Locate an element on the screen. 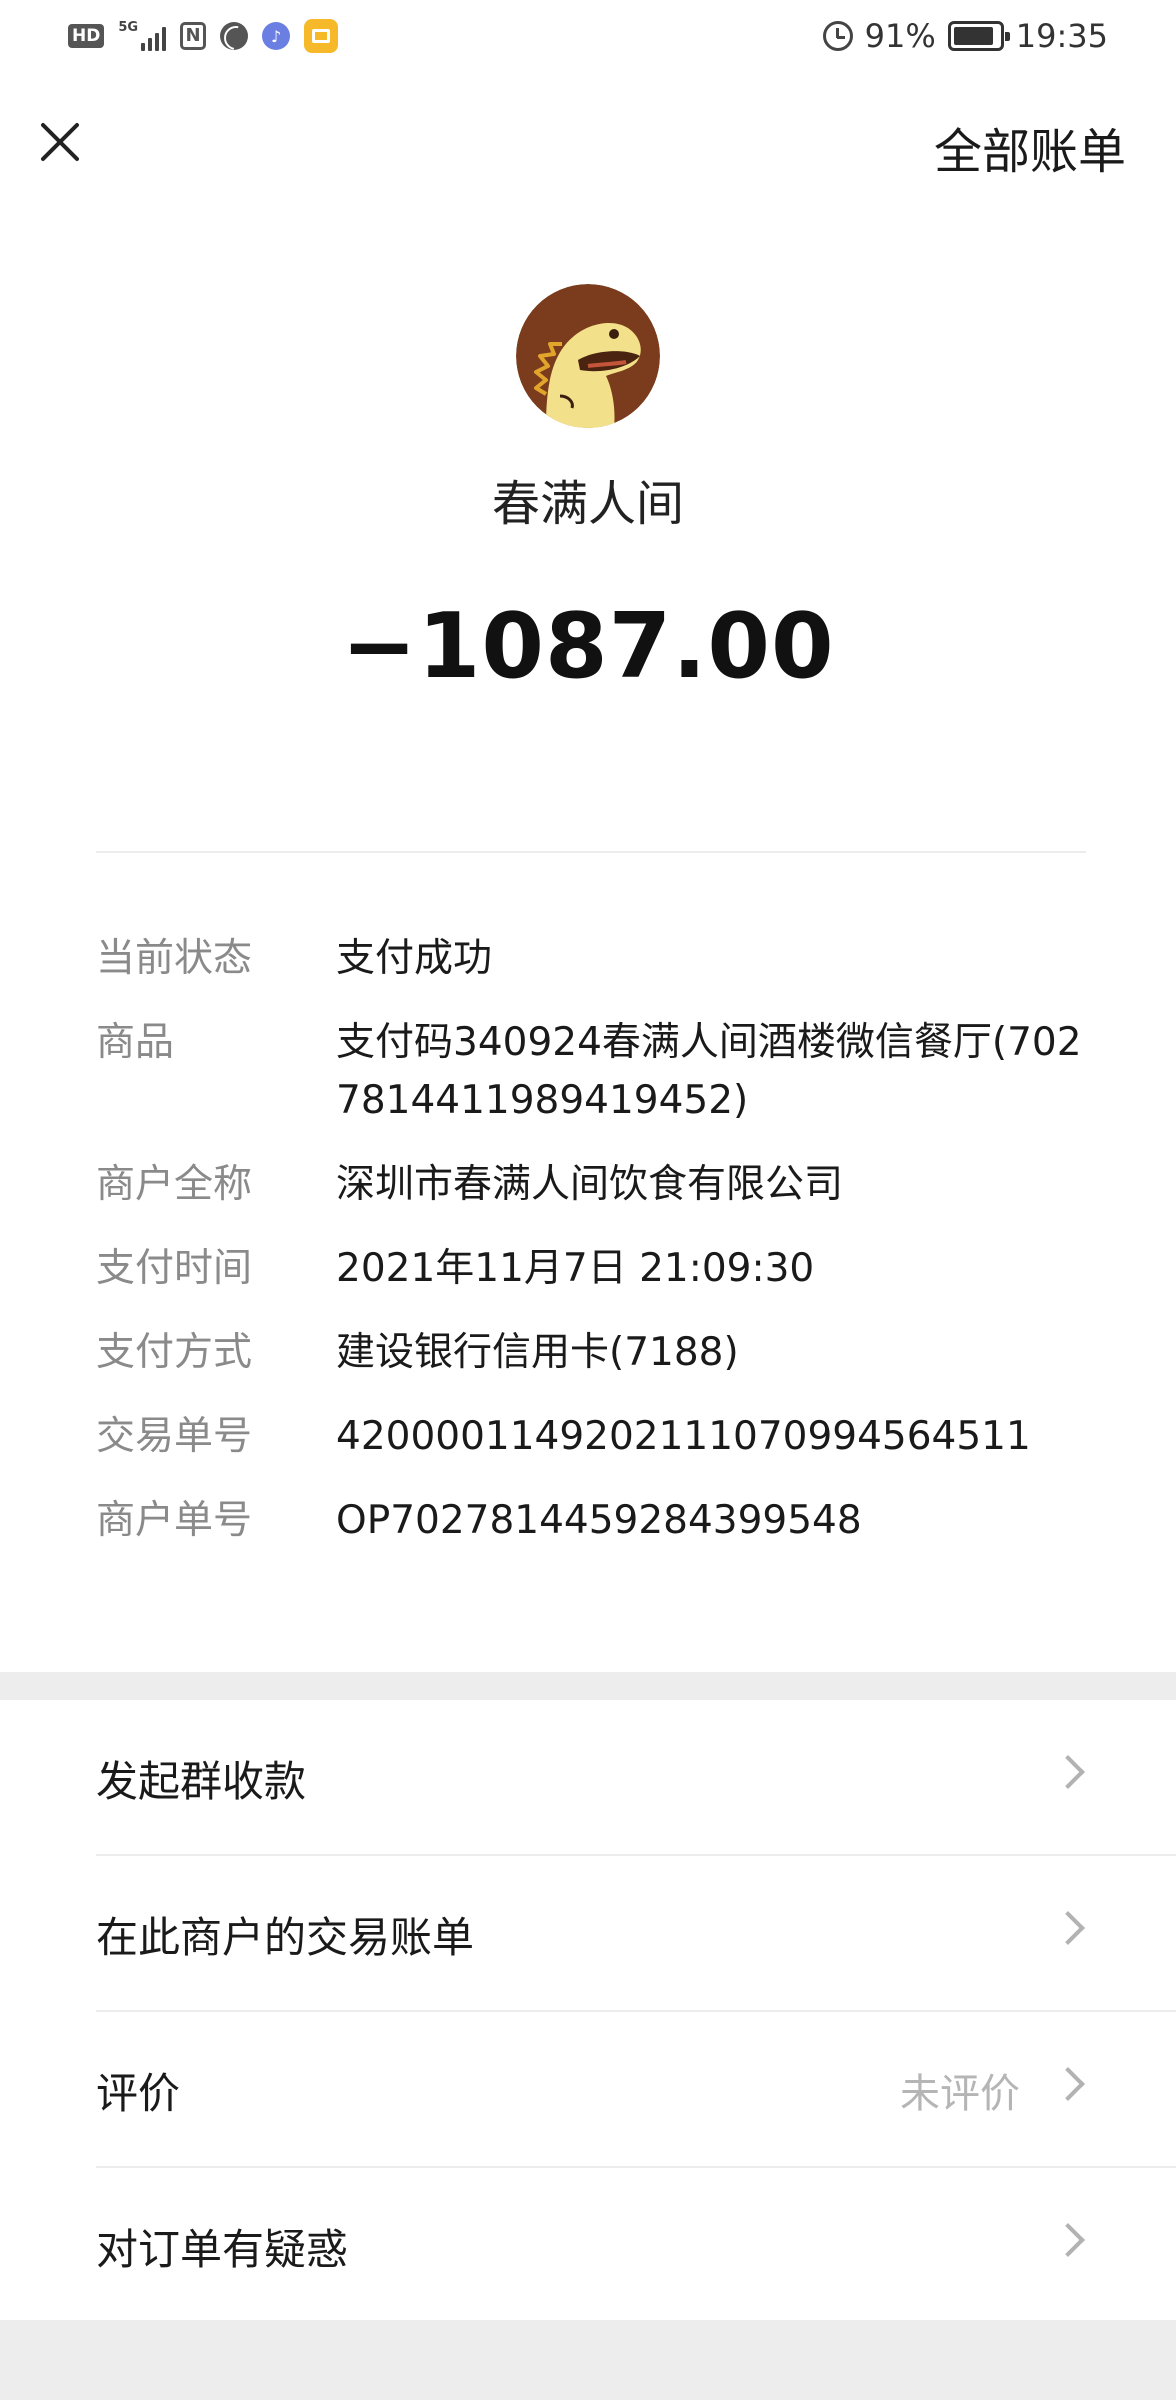 Image resolution: width=1176 pixels, height=2400 pixels. divider is located at coordinates (591, 852).